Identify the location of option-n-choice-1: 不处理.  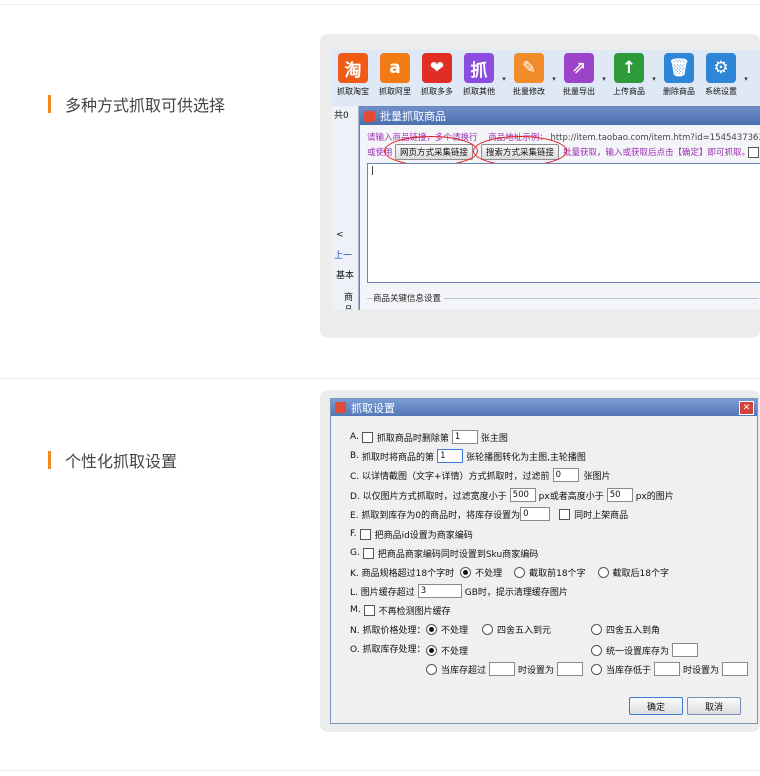
(444, 629).